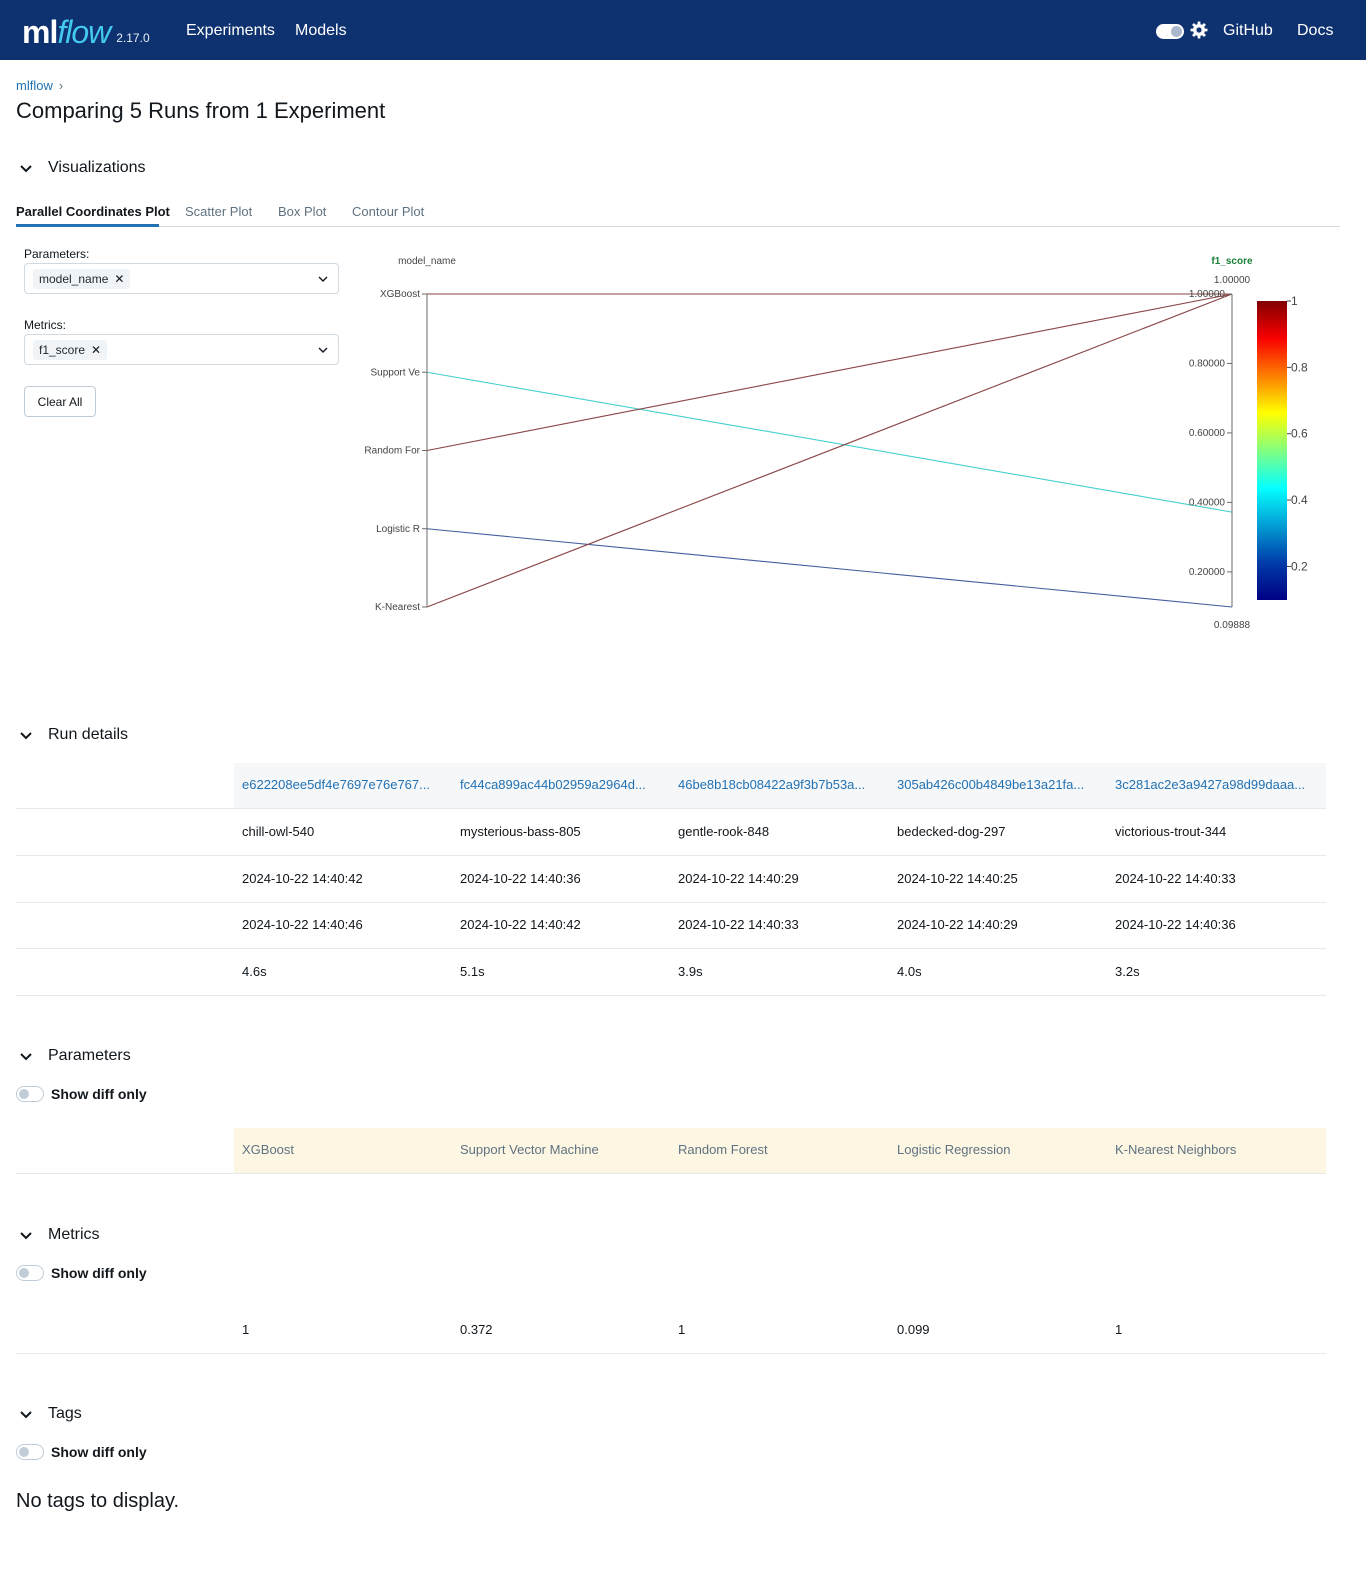  What do you see at coordinates (1207, 363) in the screenshot?
I see `pc-num-tick-label: 0.80000` at bounding box center [1207, 363].